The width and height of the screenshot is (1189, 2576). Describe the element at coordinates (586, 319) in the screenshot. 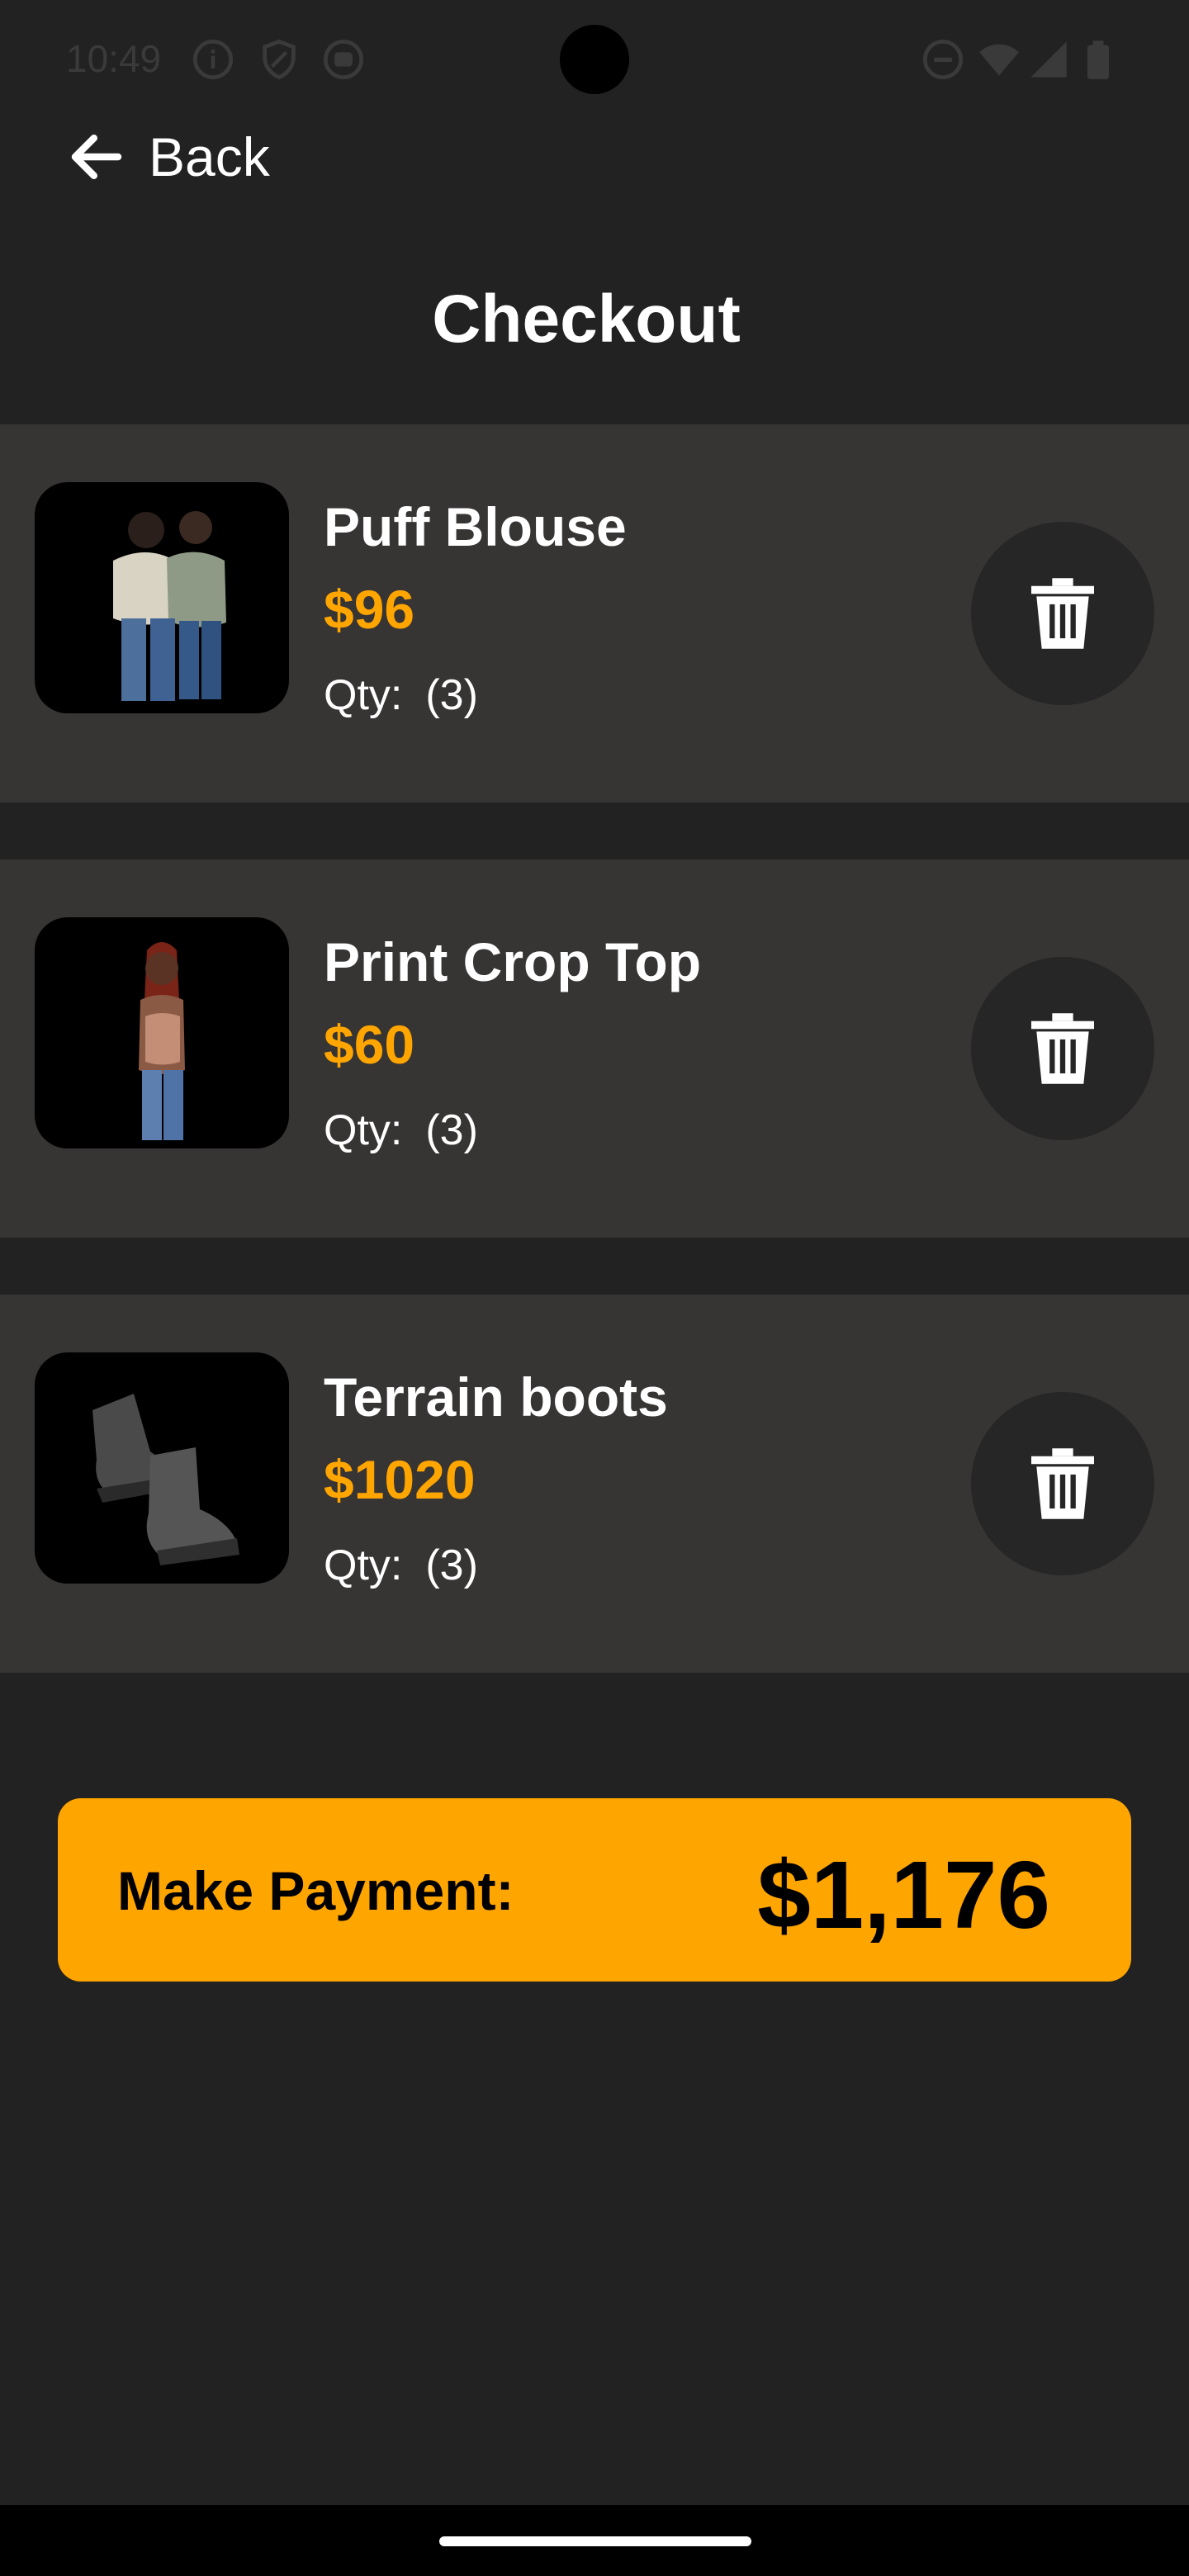

I see `page-title: Checkout` at that location.